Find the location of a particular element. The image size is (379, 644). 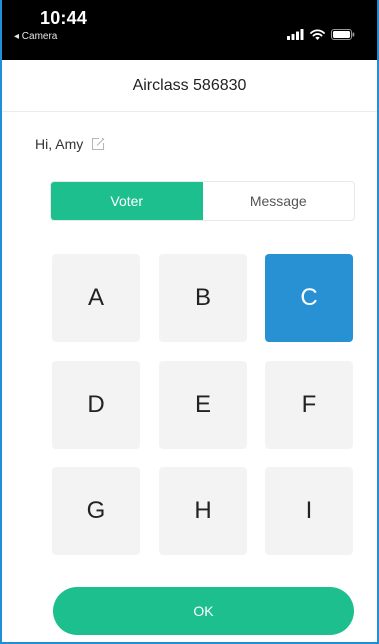

back-to-camera-link: ◂ Camera is located at coordinates (35, 36).